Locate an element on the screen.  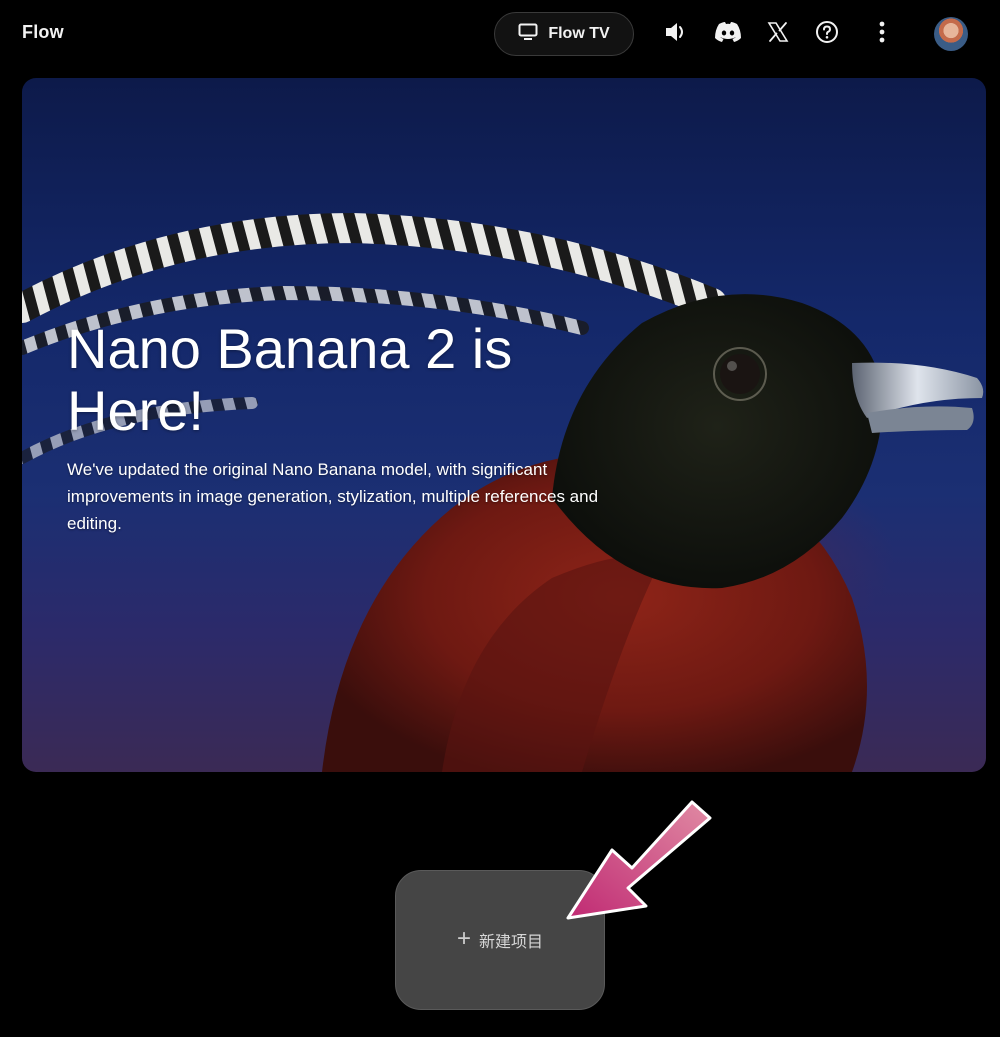
more-options-button is located at coordinates (882, 34).